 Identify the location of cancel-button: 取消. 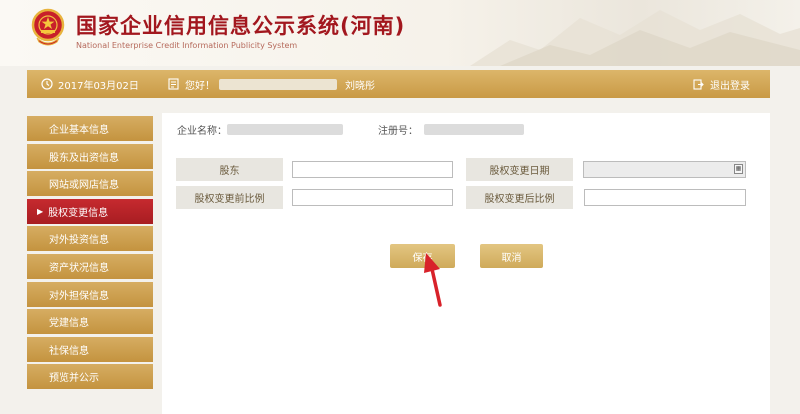
(511, 256).